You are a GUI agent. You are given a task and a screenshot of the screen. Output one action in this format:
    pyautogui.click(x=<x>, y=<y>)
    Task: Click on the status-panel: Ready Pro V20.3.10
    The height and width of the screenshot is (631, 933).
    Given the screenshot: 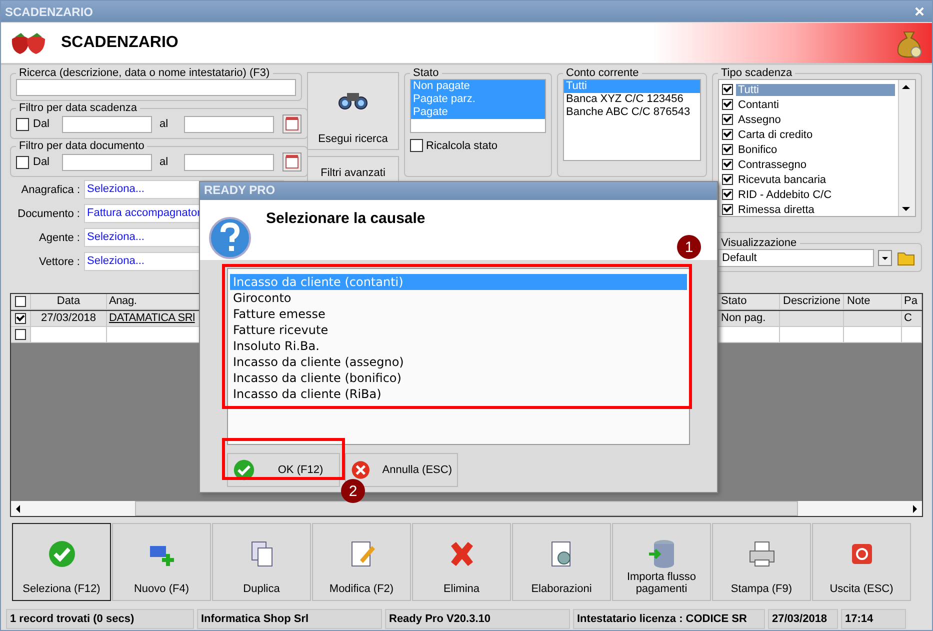 What is the action you would take?
    pyautogui.click(x=477, y=619)
    